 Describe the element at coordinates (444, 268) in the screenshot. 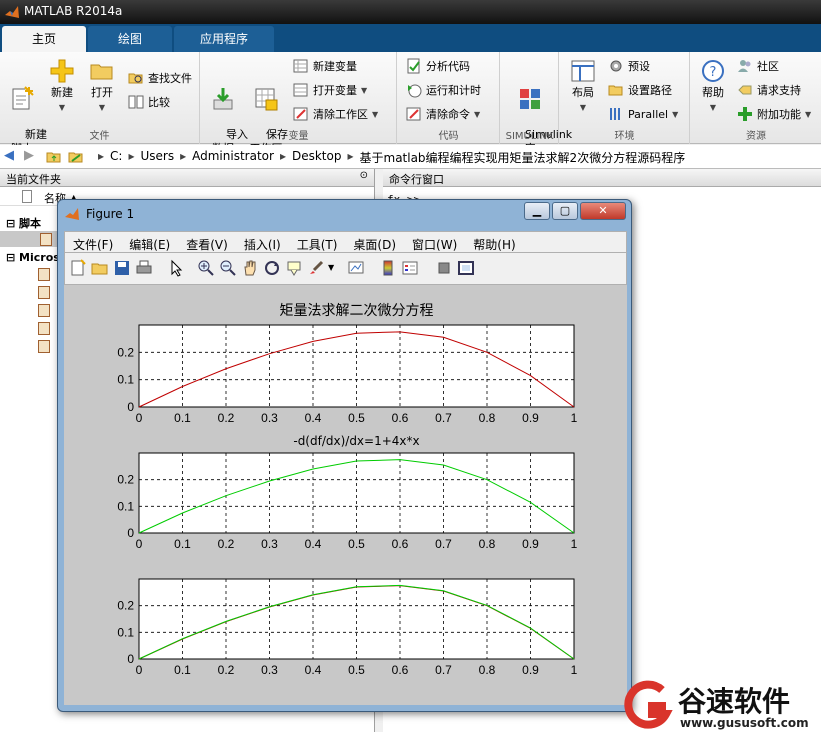

I see `hide-plot-tools-icon` at that location.